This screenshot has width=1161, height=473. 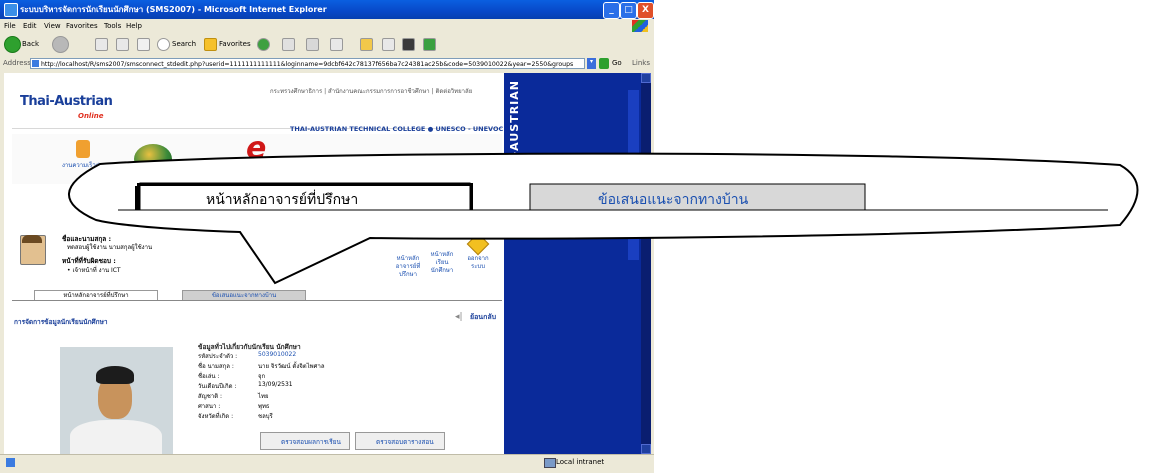 I want to click on callout-tab-right-edge, so click(x=471, y=198).